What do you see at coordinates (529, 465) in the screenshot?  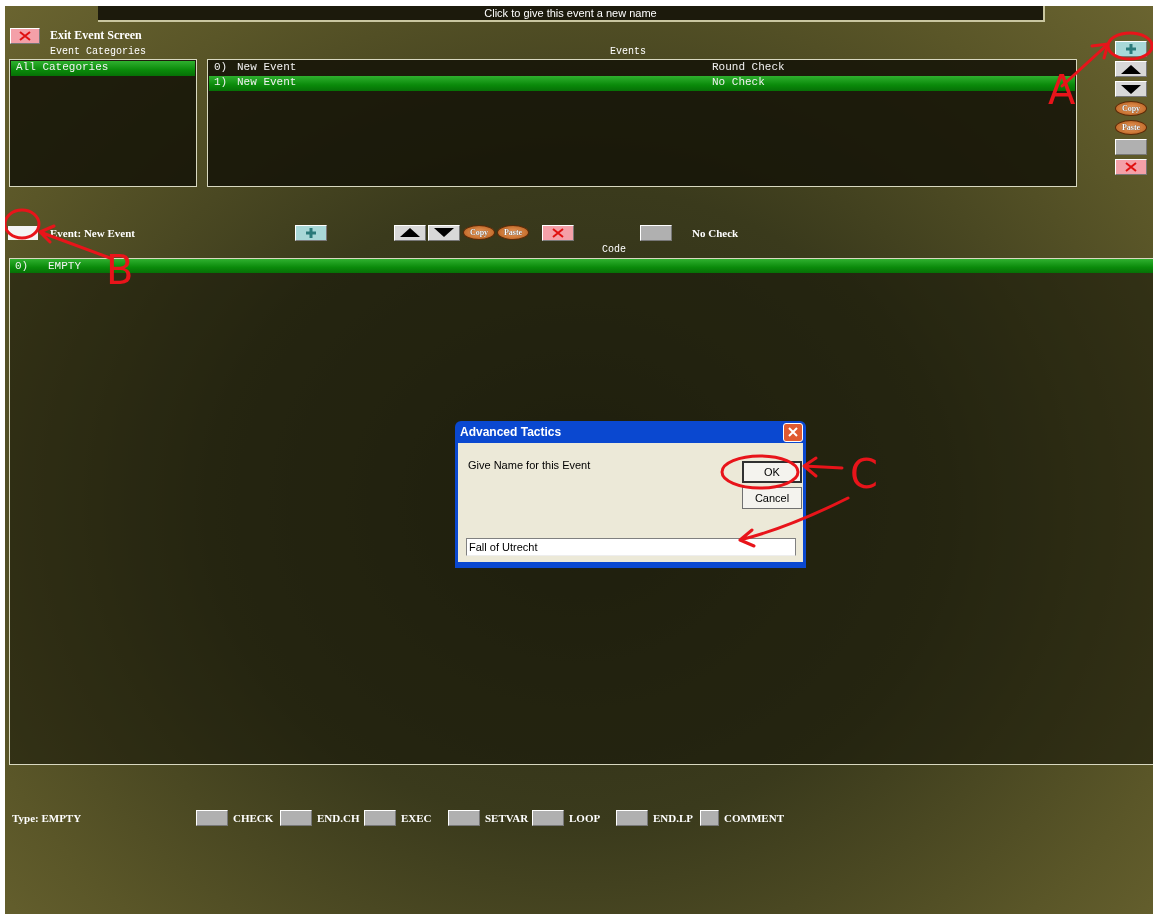 I see `dialog-prompt: Give Name for this Event` at bounding box center [529, 465].